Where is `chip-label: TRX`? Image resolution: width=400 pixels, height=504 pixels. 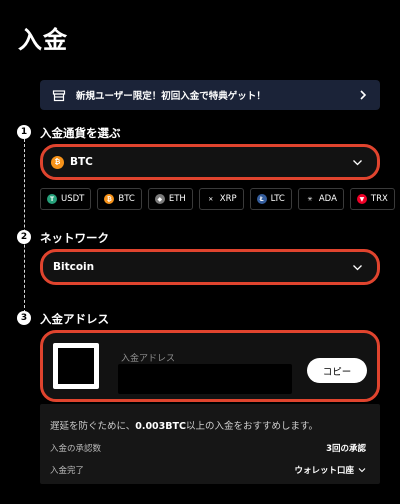
chip-label: TRX is located at coordinates (379, 199).